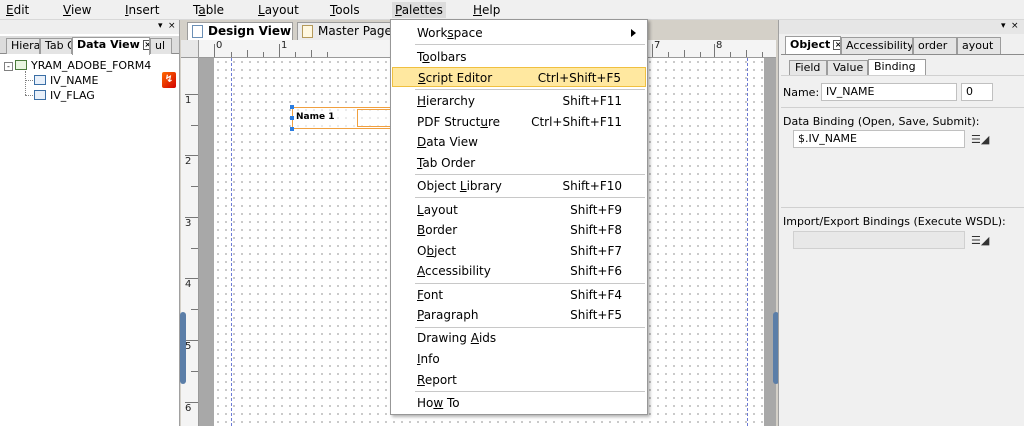 The height and width of the screenshot is (426, 1024). Describe the element at coordinates (344, 31) in the screenshot. I see `tab-master-pages: Master Page` at that location.